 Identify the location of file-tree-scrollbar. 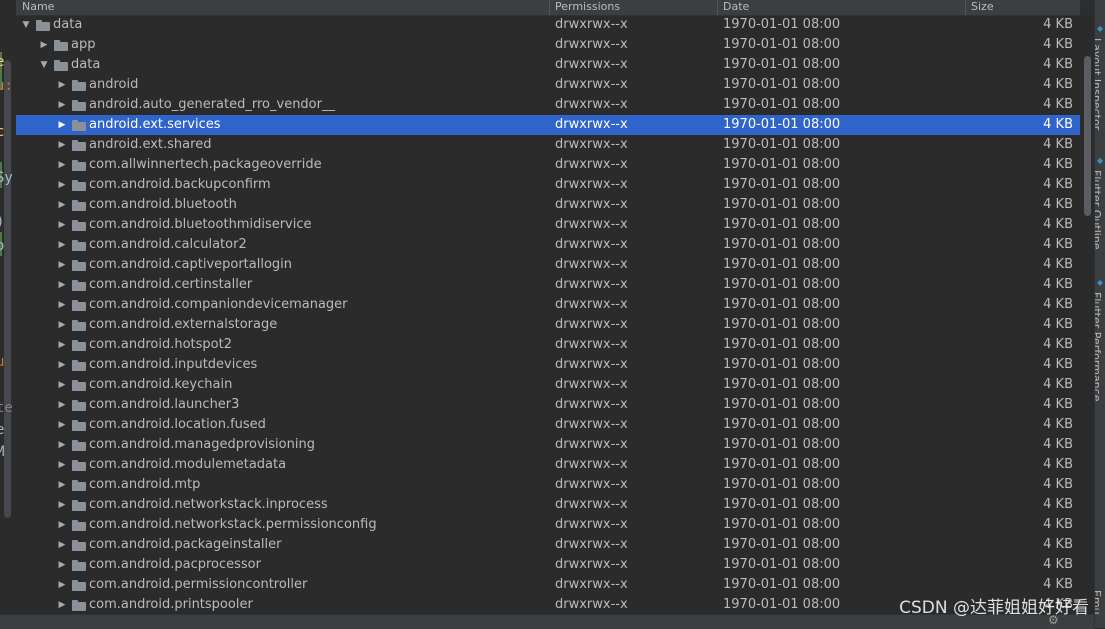
(1087, 314).